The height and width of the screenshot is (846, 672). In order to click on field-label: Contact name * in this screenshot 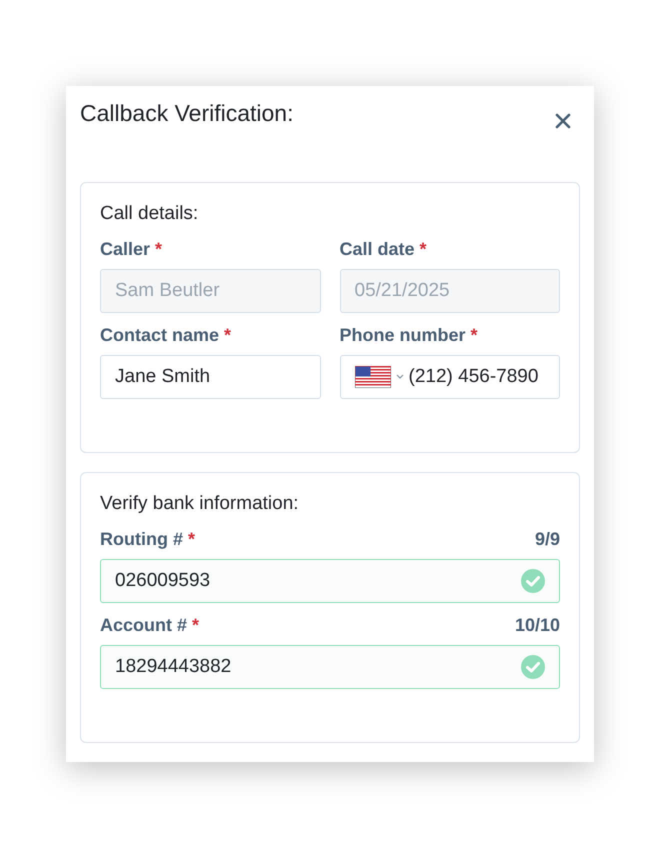, I will do `click(166, 335)`.